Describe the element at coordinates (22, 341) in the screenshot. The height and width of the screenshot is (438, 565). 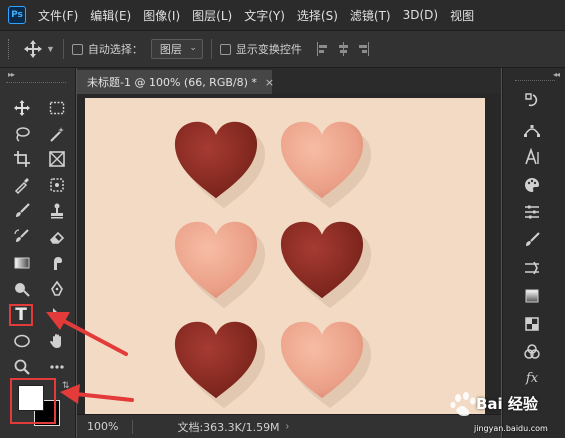
I see `ellipse-tool-icon` at that location.